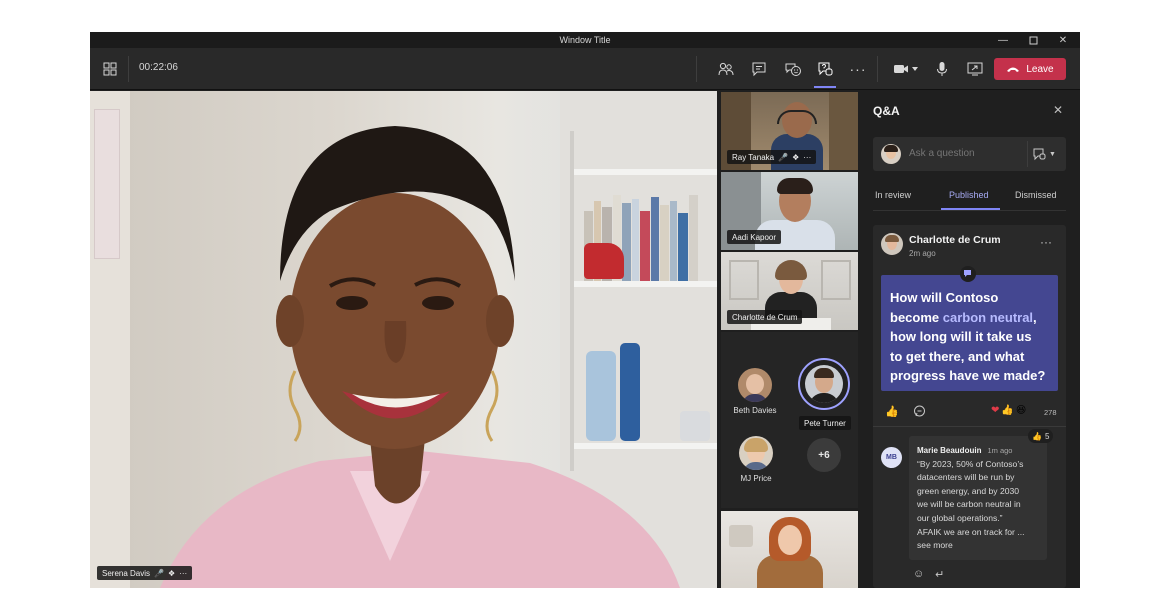  I want to click on ask-question-box: ▼, so click(969, 154).